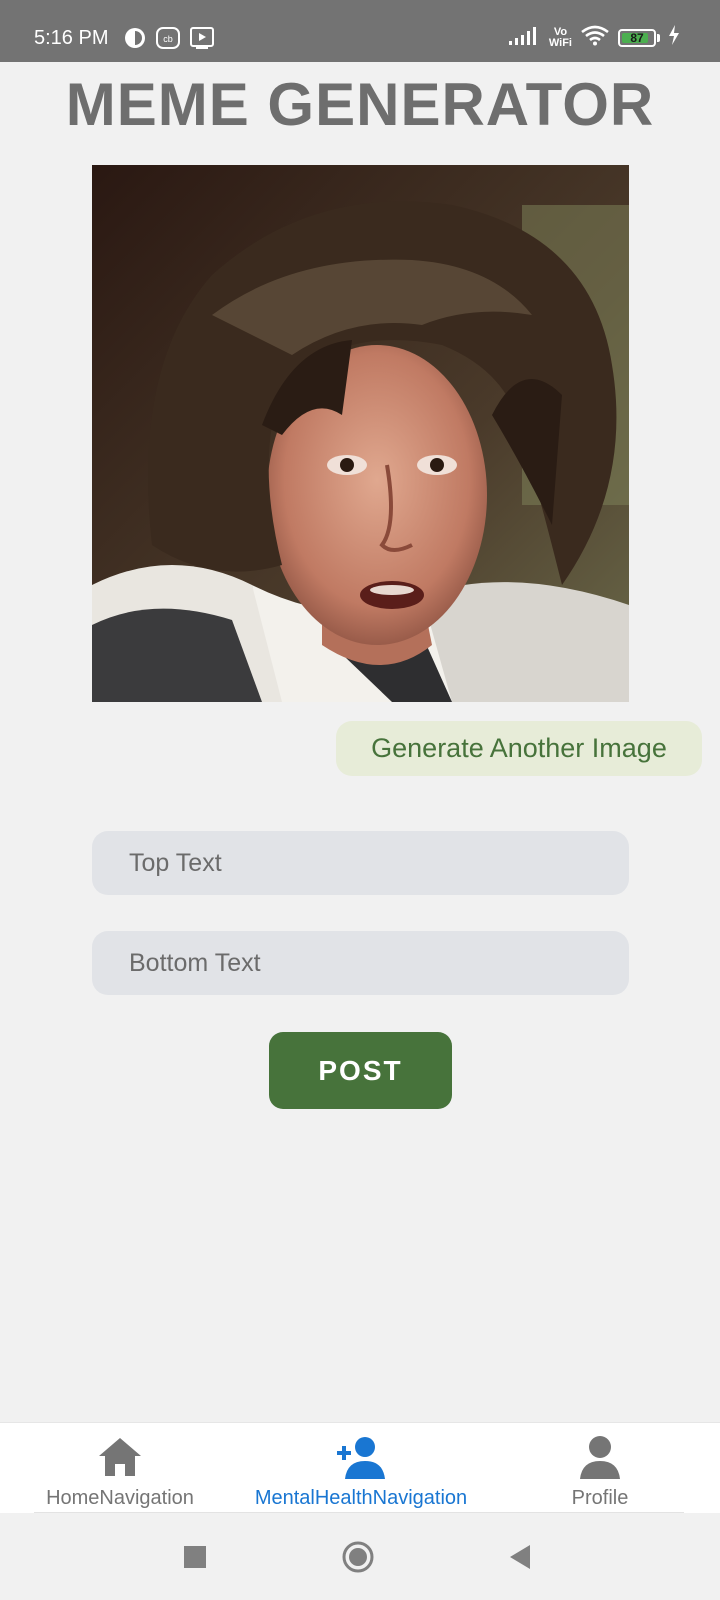 This screenshot has height=1600, width=720. What do you see at coordinates (674, 37) in the screenshot?
I see `charging-icon` at bounding box center [674, 37].